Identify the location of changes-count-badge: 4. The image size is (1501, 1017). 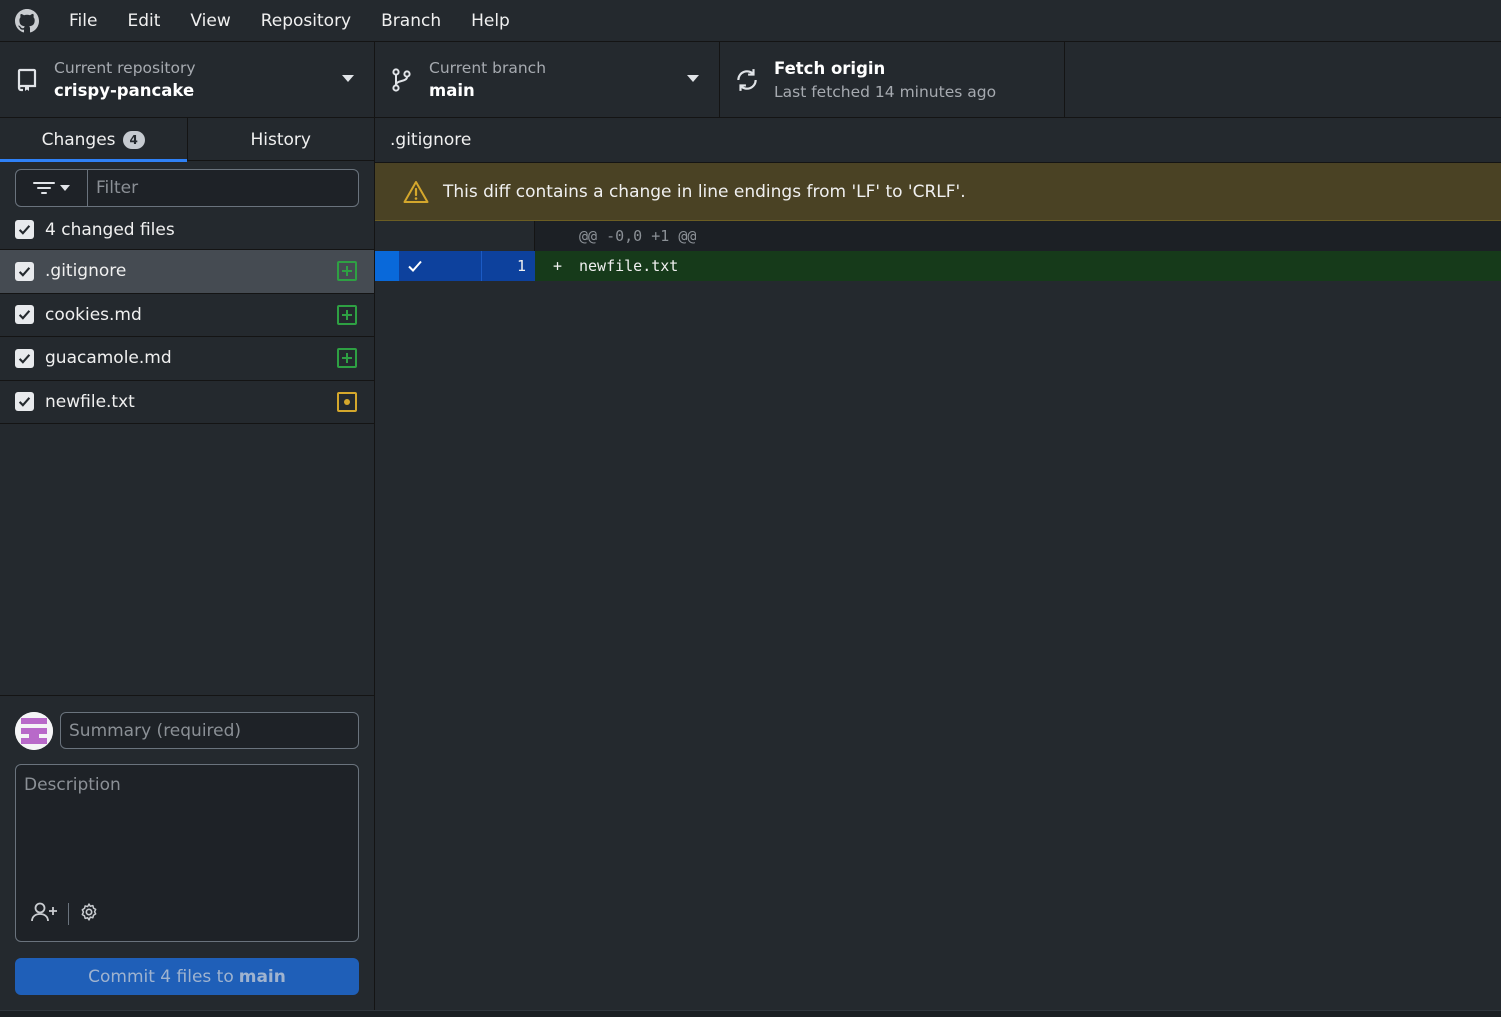
(133, 139).